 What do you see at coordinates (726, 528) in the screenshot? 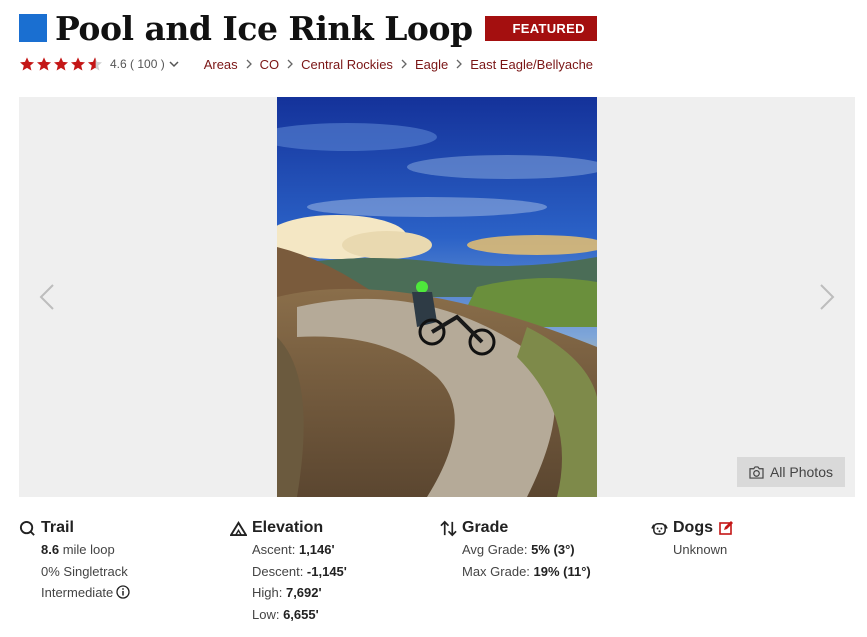
I see `edit-icon` at bounding box center [726, 528].